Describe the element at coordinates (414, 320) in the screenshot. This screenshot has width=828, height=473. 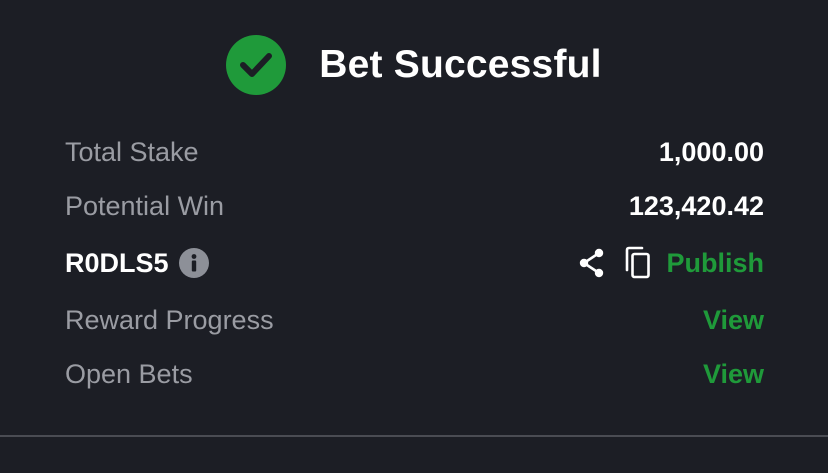
I see `reward-progress-row: Reward Progress View` at that location.